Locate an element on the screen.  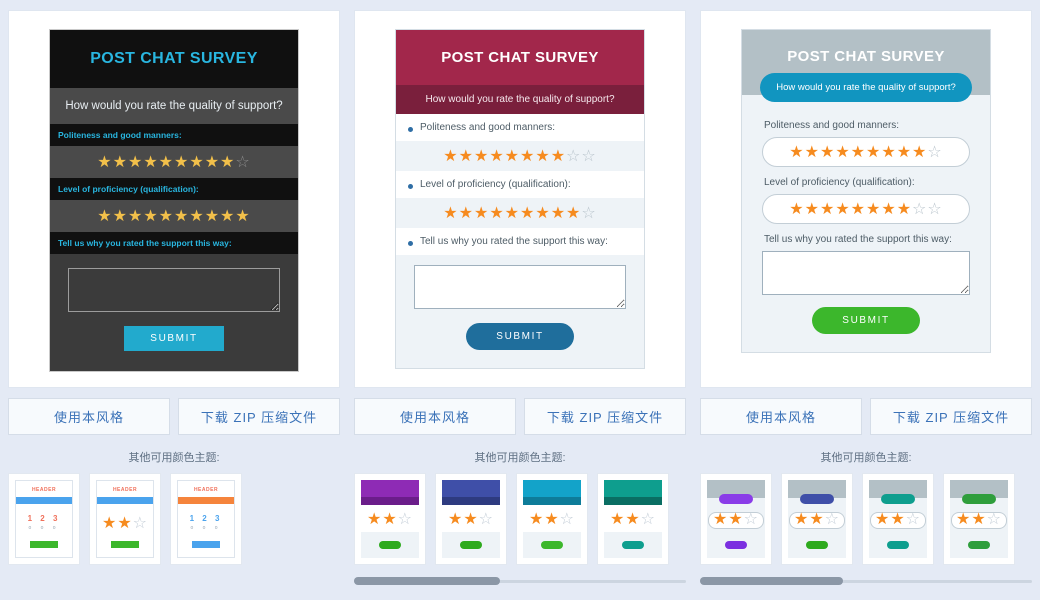
theme-thumbnail-inner: ★★☆ is located at coordinates (552, 519).